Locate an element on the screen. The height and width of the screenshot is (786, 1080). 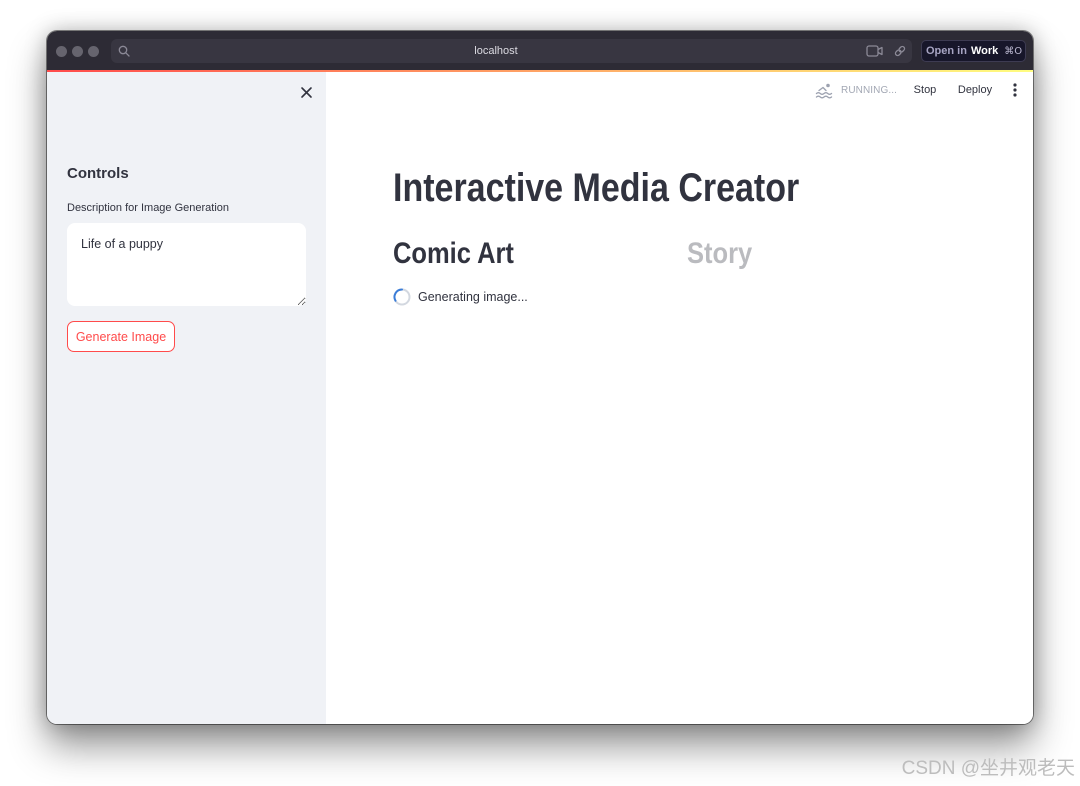
close-icon is located at coordinates (306, 92).